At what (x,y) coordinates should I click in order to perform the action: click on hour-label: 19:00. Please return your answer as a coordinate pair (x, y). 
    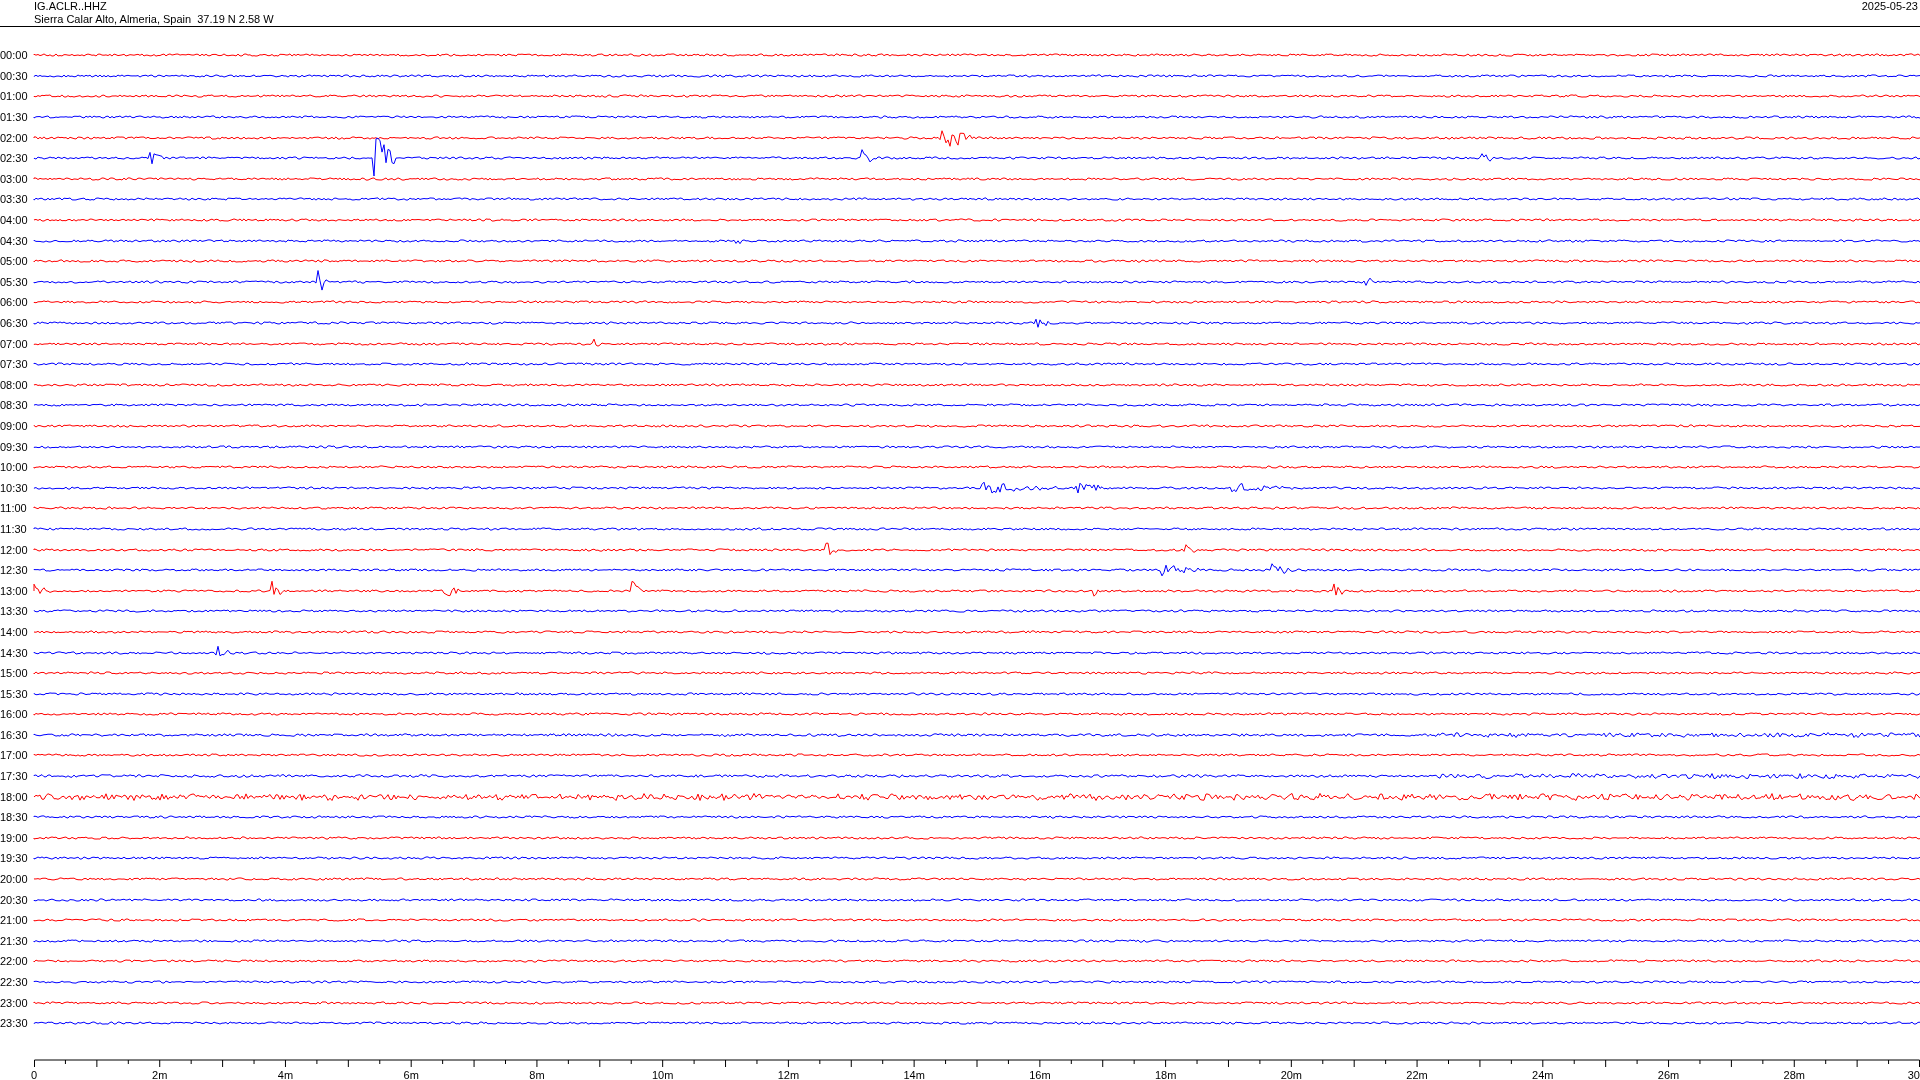
    Looking at the image, I should click on (14, 837).